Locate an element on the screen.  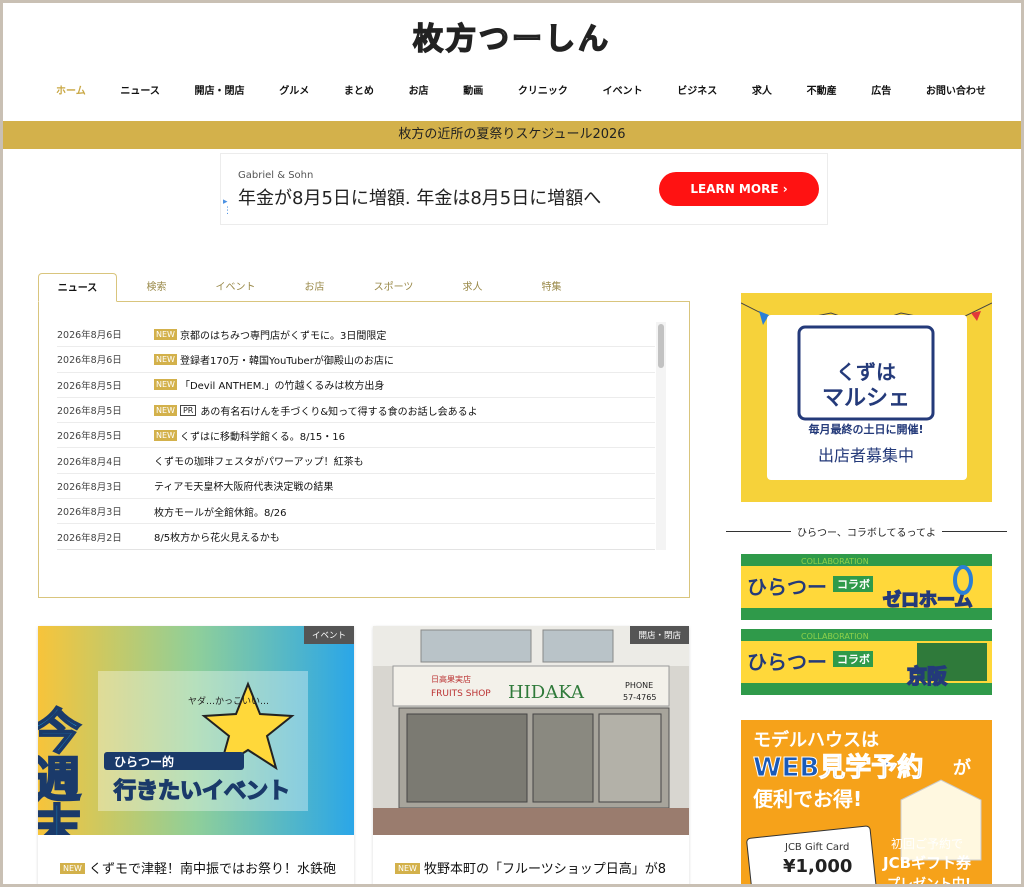
svg-text: が is located at coordinates (962, 768).